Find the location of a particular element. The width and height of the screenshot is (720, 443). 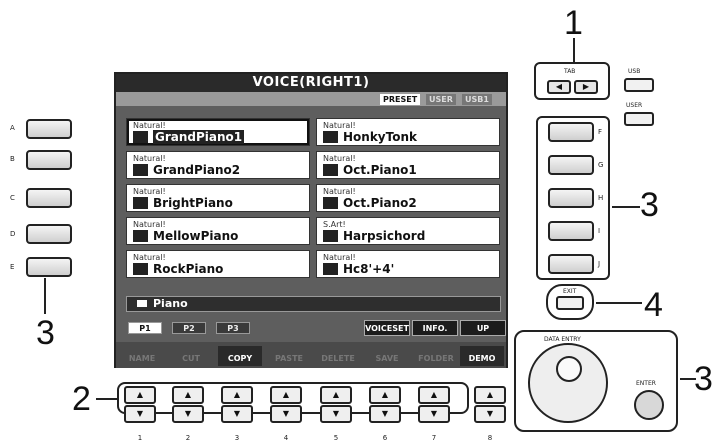

button-b-label: B is located at coordinates (12, 159).